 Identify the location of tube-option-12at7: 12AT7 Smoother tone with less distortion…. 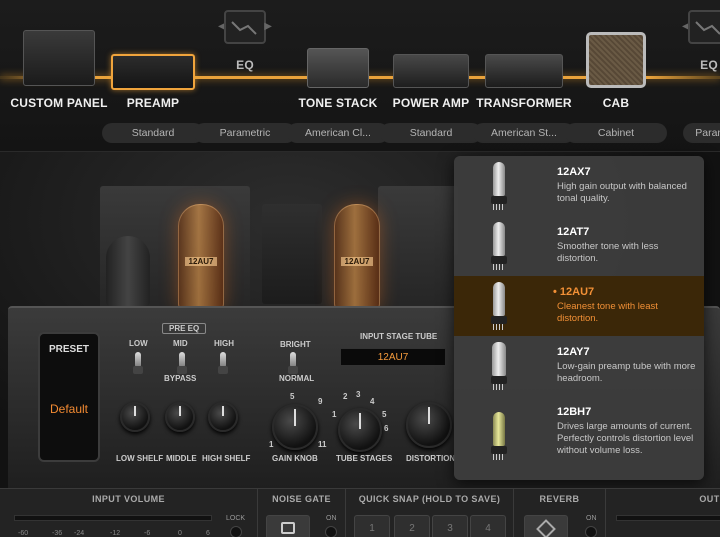
(579, 246).